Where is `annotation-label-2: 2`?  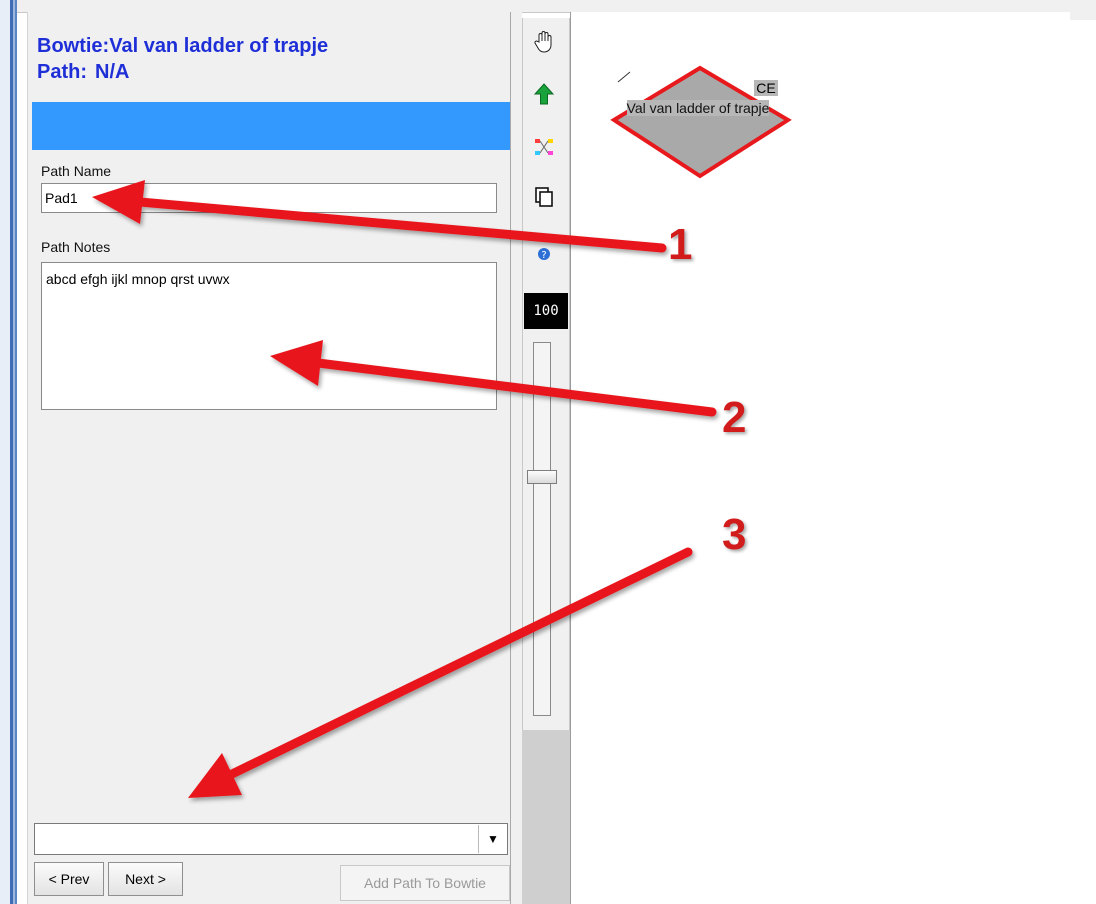 annotation-label-2: 2 is located at coordinates (734, 417).